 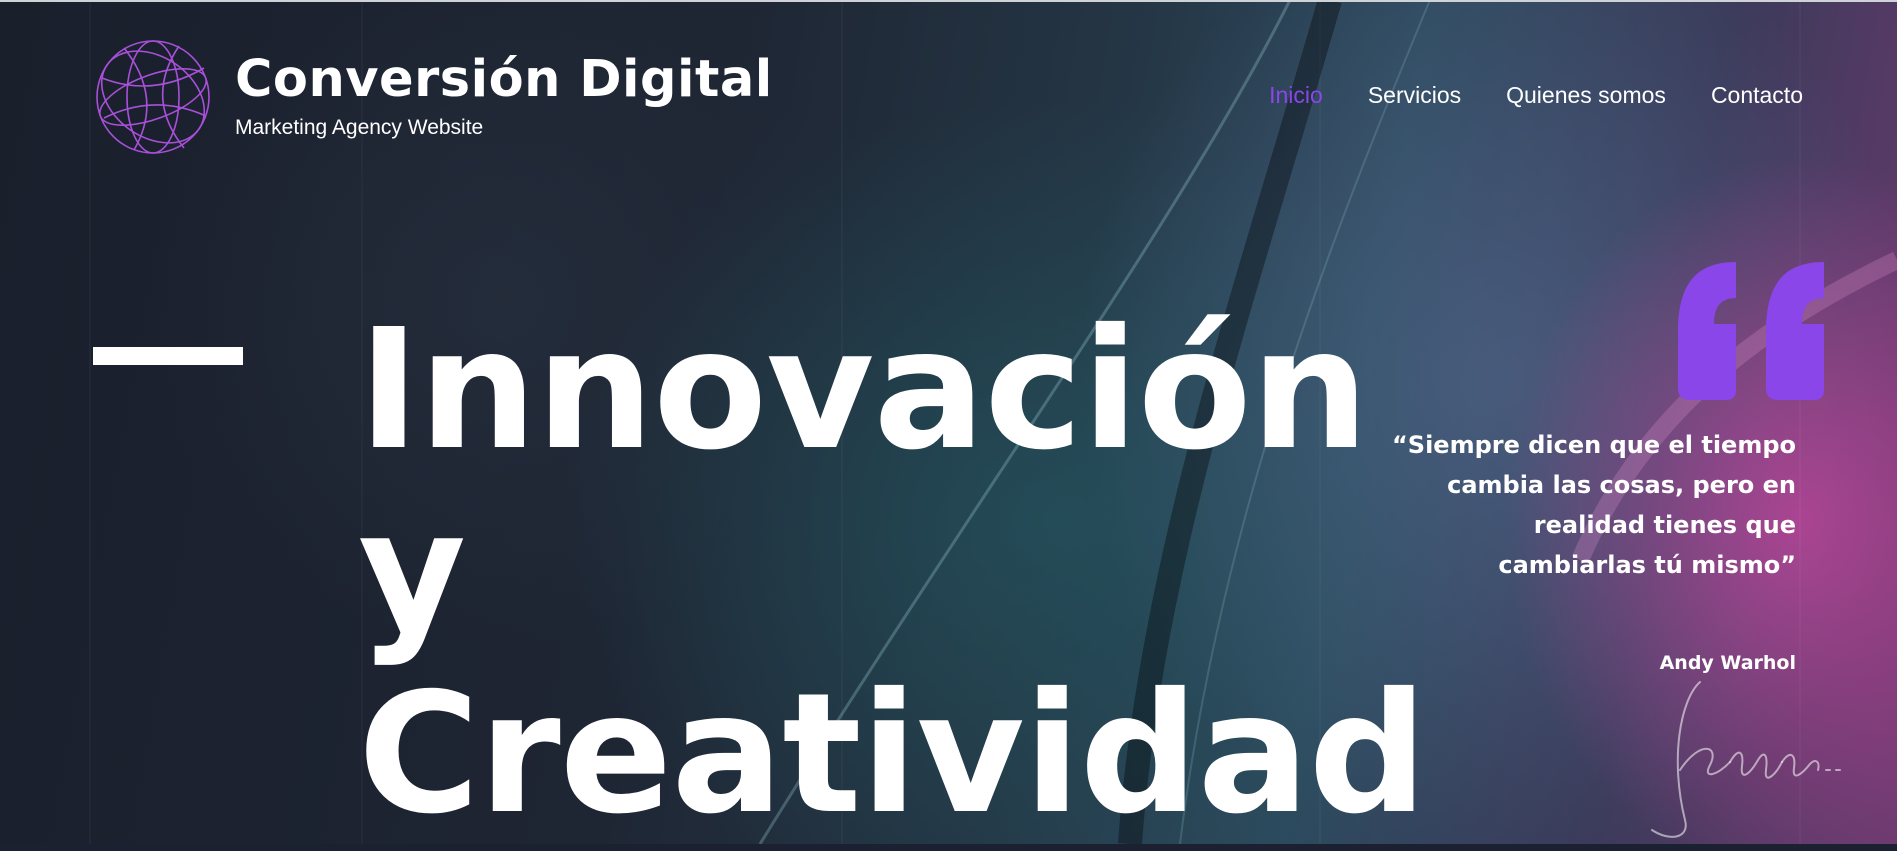 I want to click on hero-line-3: Creatividad, so click(x=892, y=754).